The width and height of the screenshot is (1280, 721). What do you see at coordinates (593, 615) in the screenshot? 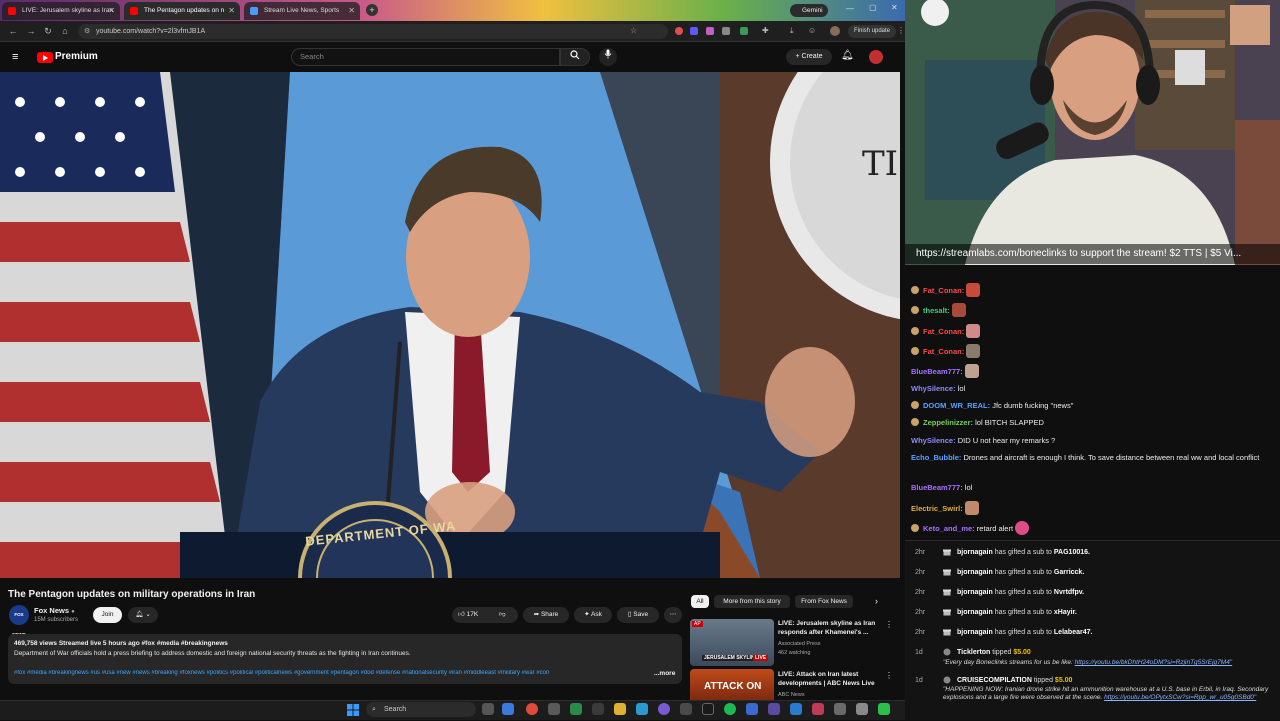
I see `ask-button: ✦ Ask` at bounding box center [593, 615].